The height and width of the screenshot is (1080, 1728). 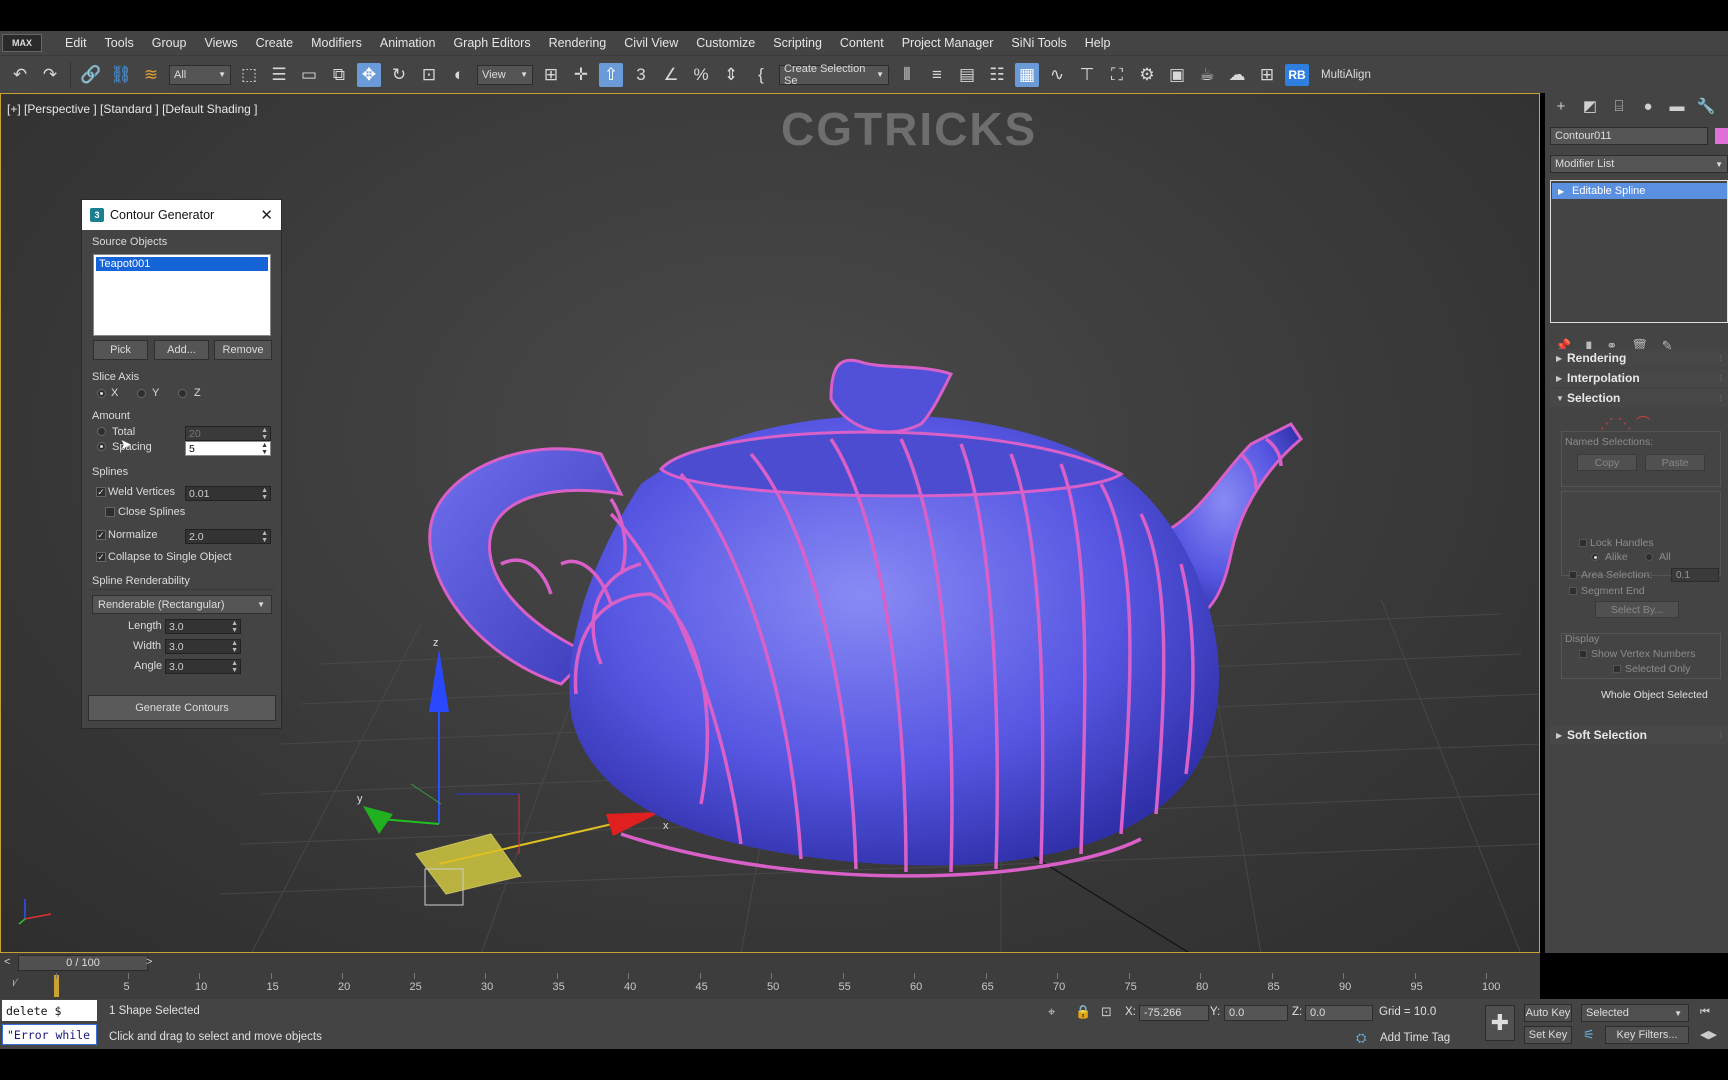 I want to click on mirror-icon: ⫴, so click(x=907, y=75).